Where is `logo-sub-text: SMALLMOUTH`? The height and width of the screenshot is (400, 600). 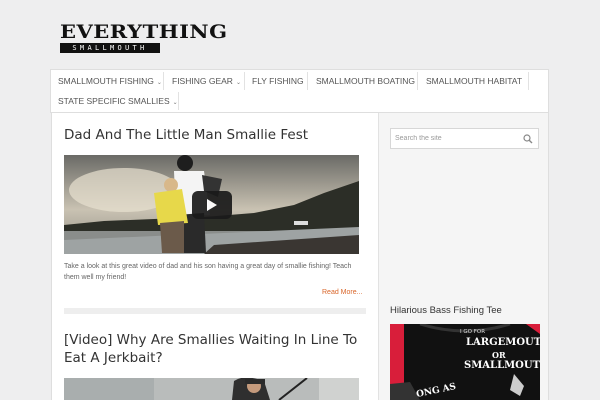
logo-sub-text: SMALLMOUTH is located at coordinates (110, 48).